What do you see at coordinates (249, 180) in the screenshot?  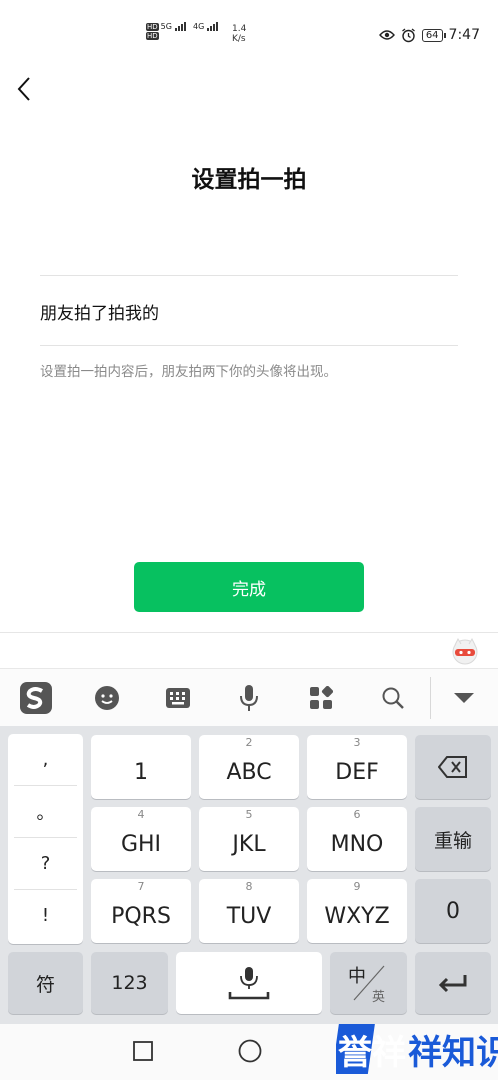 I see `page-title: 设置拍一拍` at bounding box center [249, 180].